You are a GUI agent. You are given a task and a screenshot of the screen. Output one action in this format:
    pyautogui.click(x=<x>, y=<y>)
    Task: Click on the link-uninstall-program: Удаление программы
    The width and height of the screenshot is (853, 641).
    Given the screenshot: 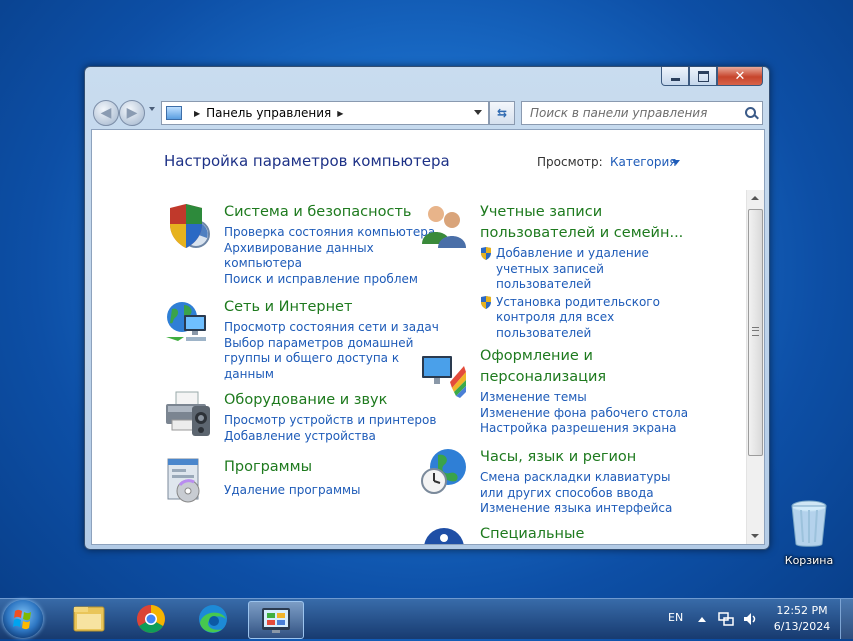 What is the action you would take?
    pyautogui.click(x=292, y=491)
    